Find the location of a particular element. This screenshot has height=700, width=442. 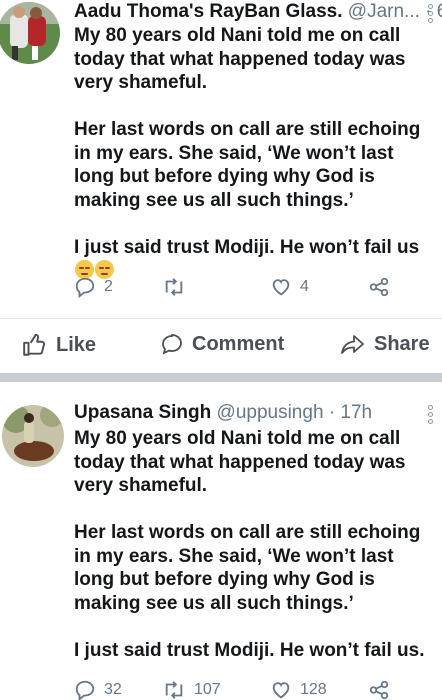

tweet-actions: 2 4 is located at coordinates (239, 289).